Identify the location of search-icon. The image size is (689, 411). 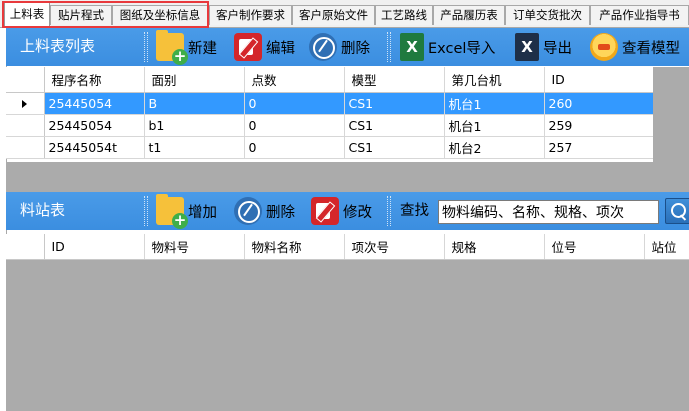
(677, 211).